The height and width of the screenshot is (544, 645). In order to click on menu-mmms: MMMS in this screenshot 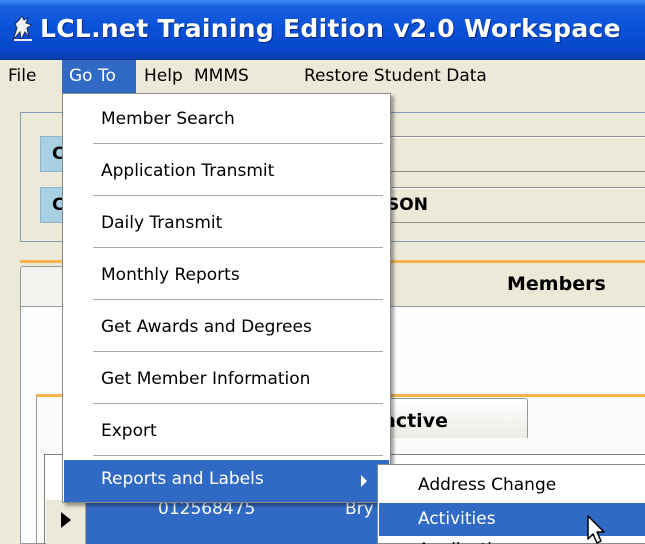, I will do `click(221, 76)`.